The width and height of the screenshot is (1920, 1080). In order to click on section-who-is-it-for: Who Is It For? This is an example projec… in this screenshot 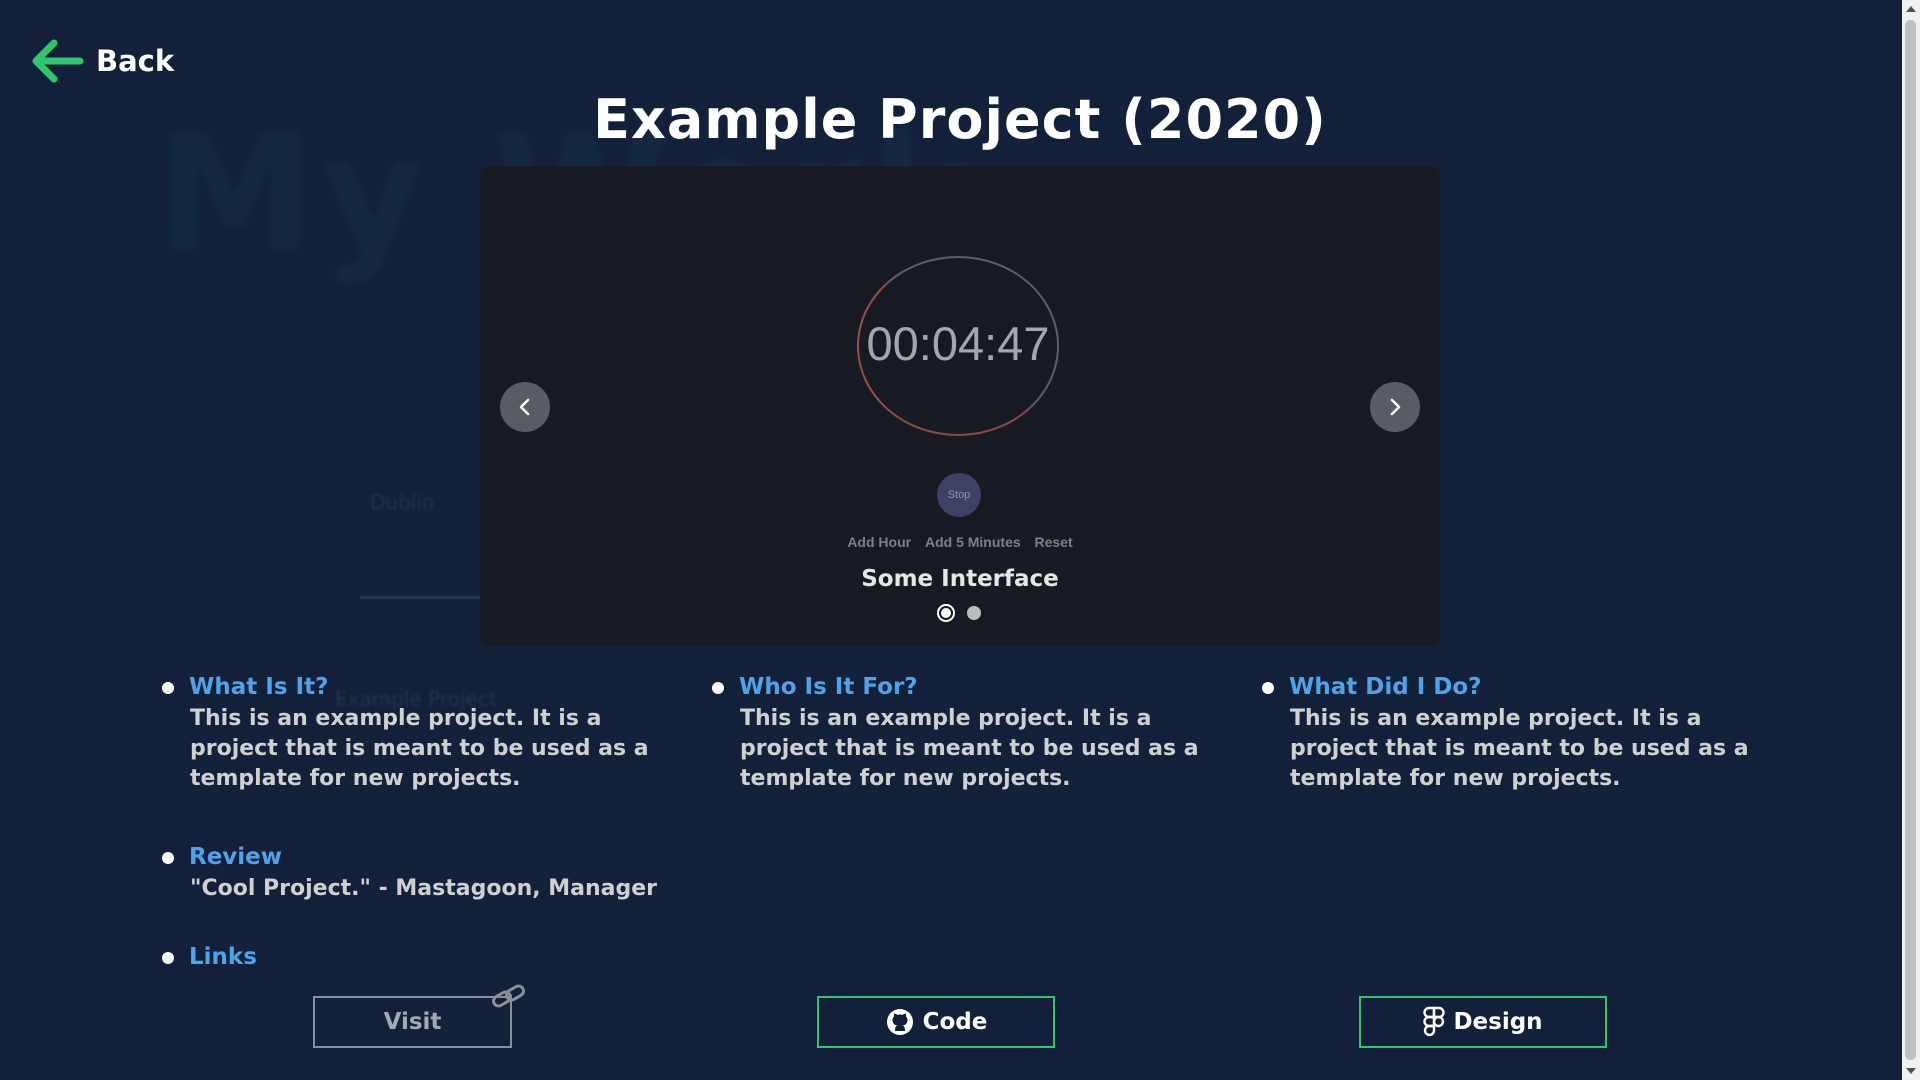, I will do `click(967, 734)`.